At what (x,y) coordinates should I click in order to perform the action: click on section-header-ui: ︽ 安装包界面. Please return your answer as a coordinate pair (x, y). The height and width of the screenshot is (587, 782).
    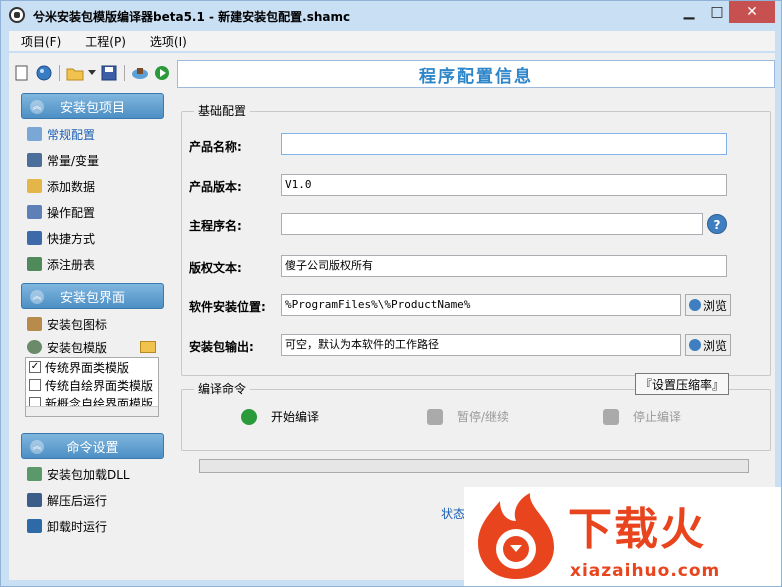
    Looking at the image, I should click on (92, 296).